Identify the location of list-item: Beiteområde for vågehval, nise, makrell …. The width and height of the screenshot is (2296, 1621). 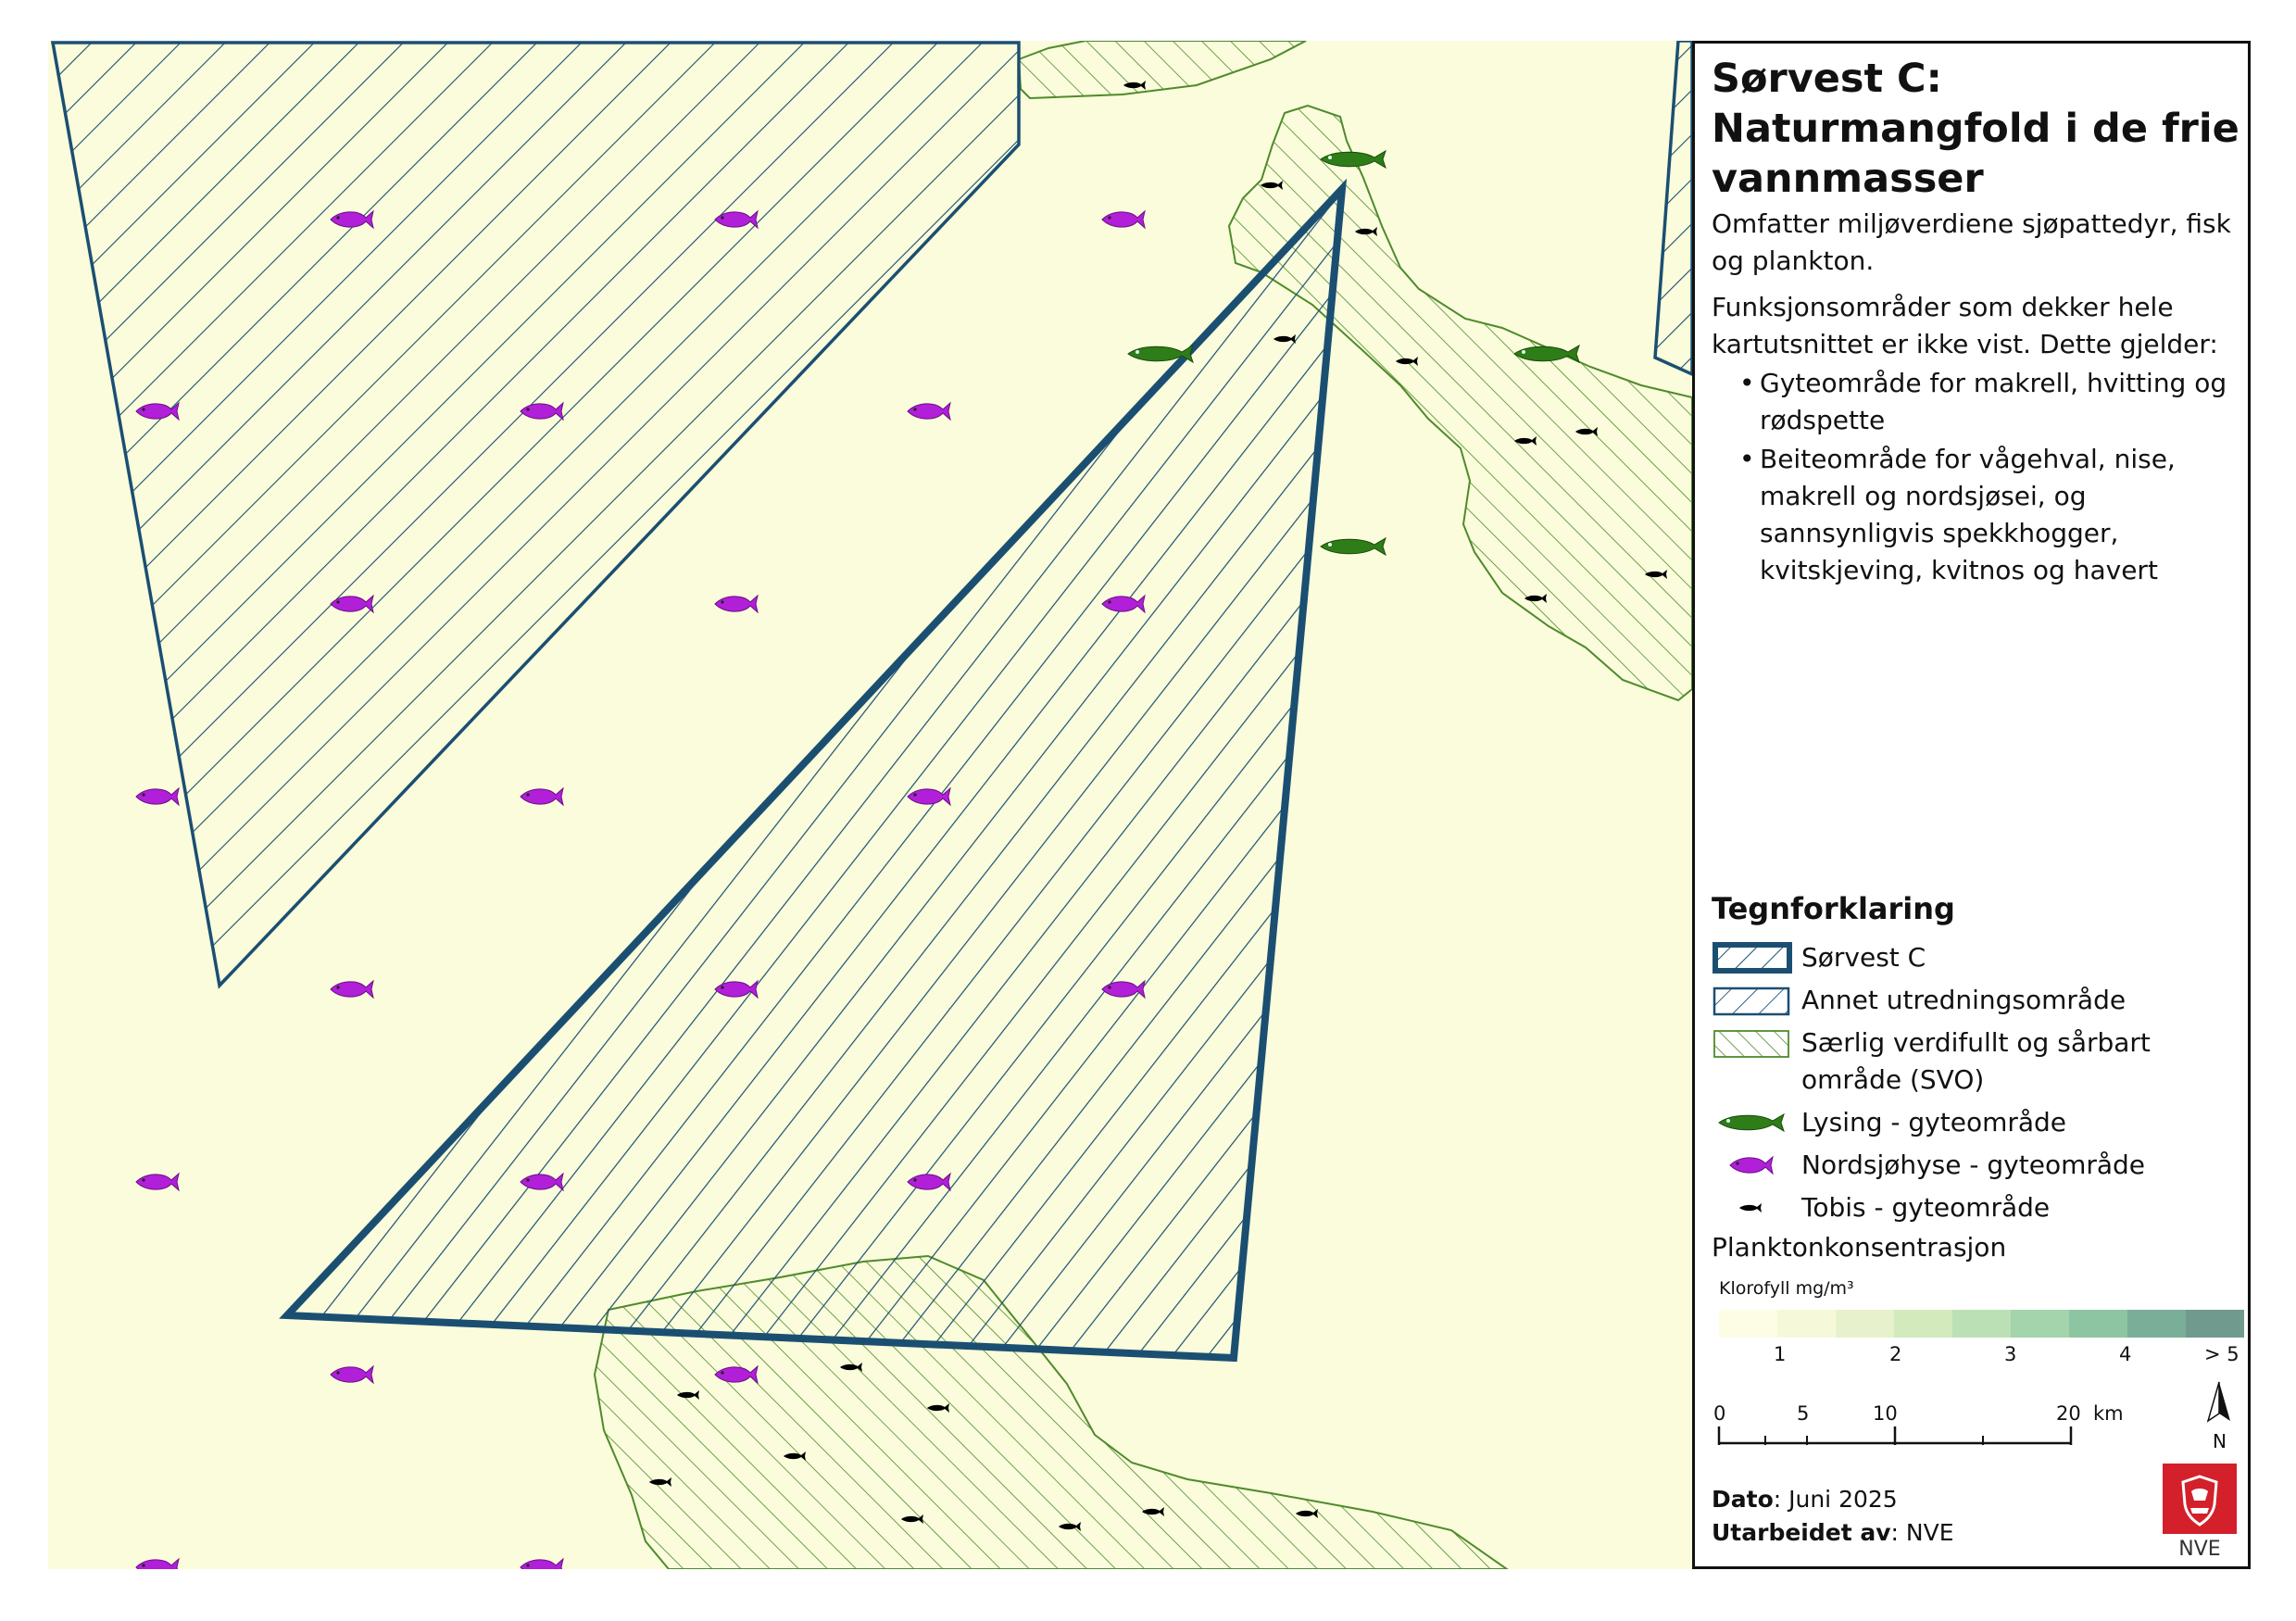
(1976, 515).